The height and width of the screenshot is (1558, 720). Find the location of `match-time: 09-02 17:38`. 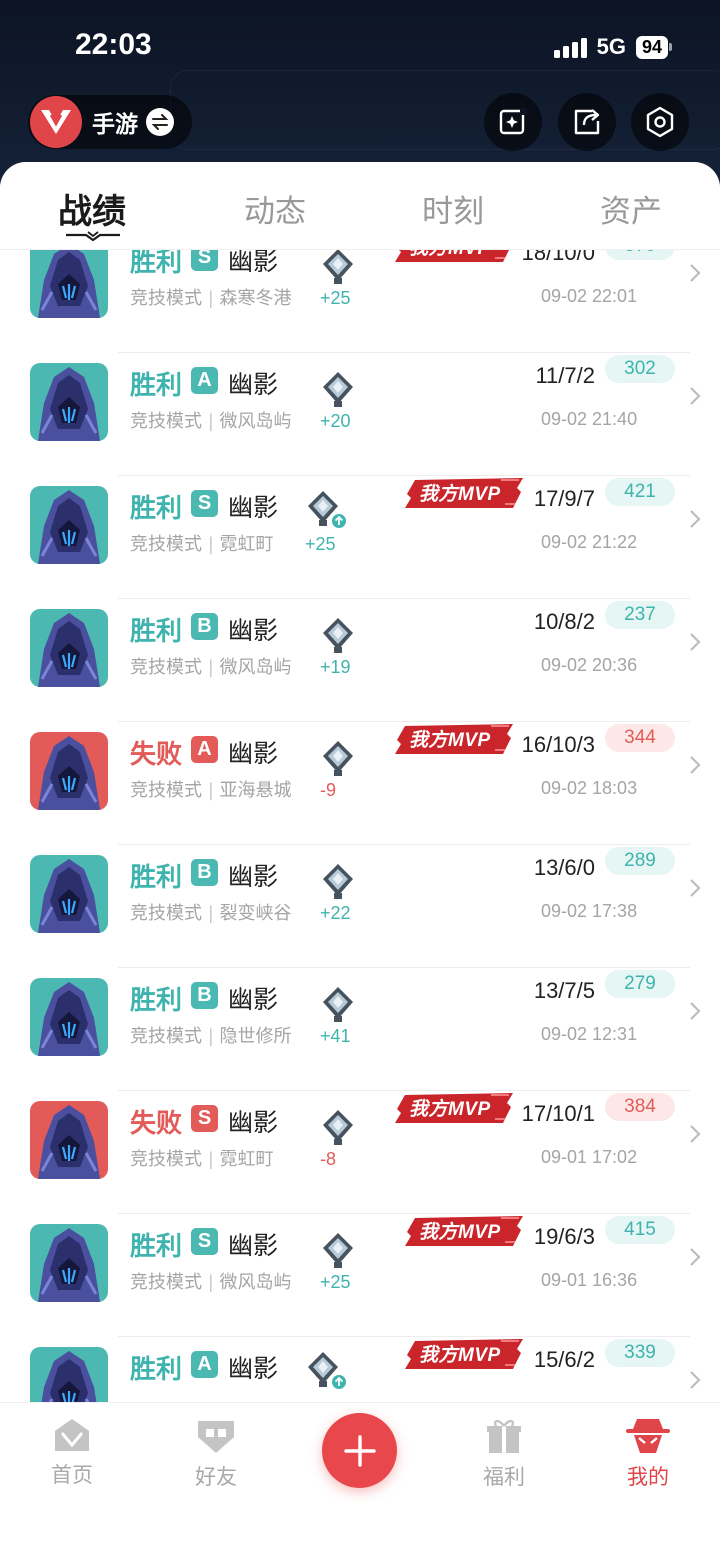

match-time: 09-02 17:38 is located at coordinates (589, 911).